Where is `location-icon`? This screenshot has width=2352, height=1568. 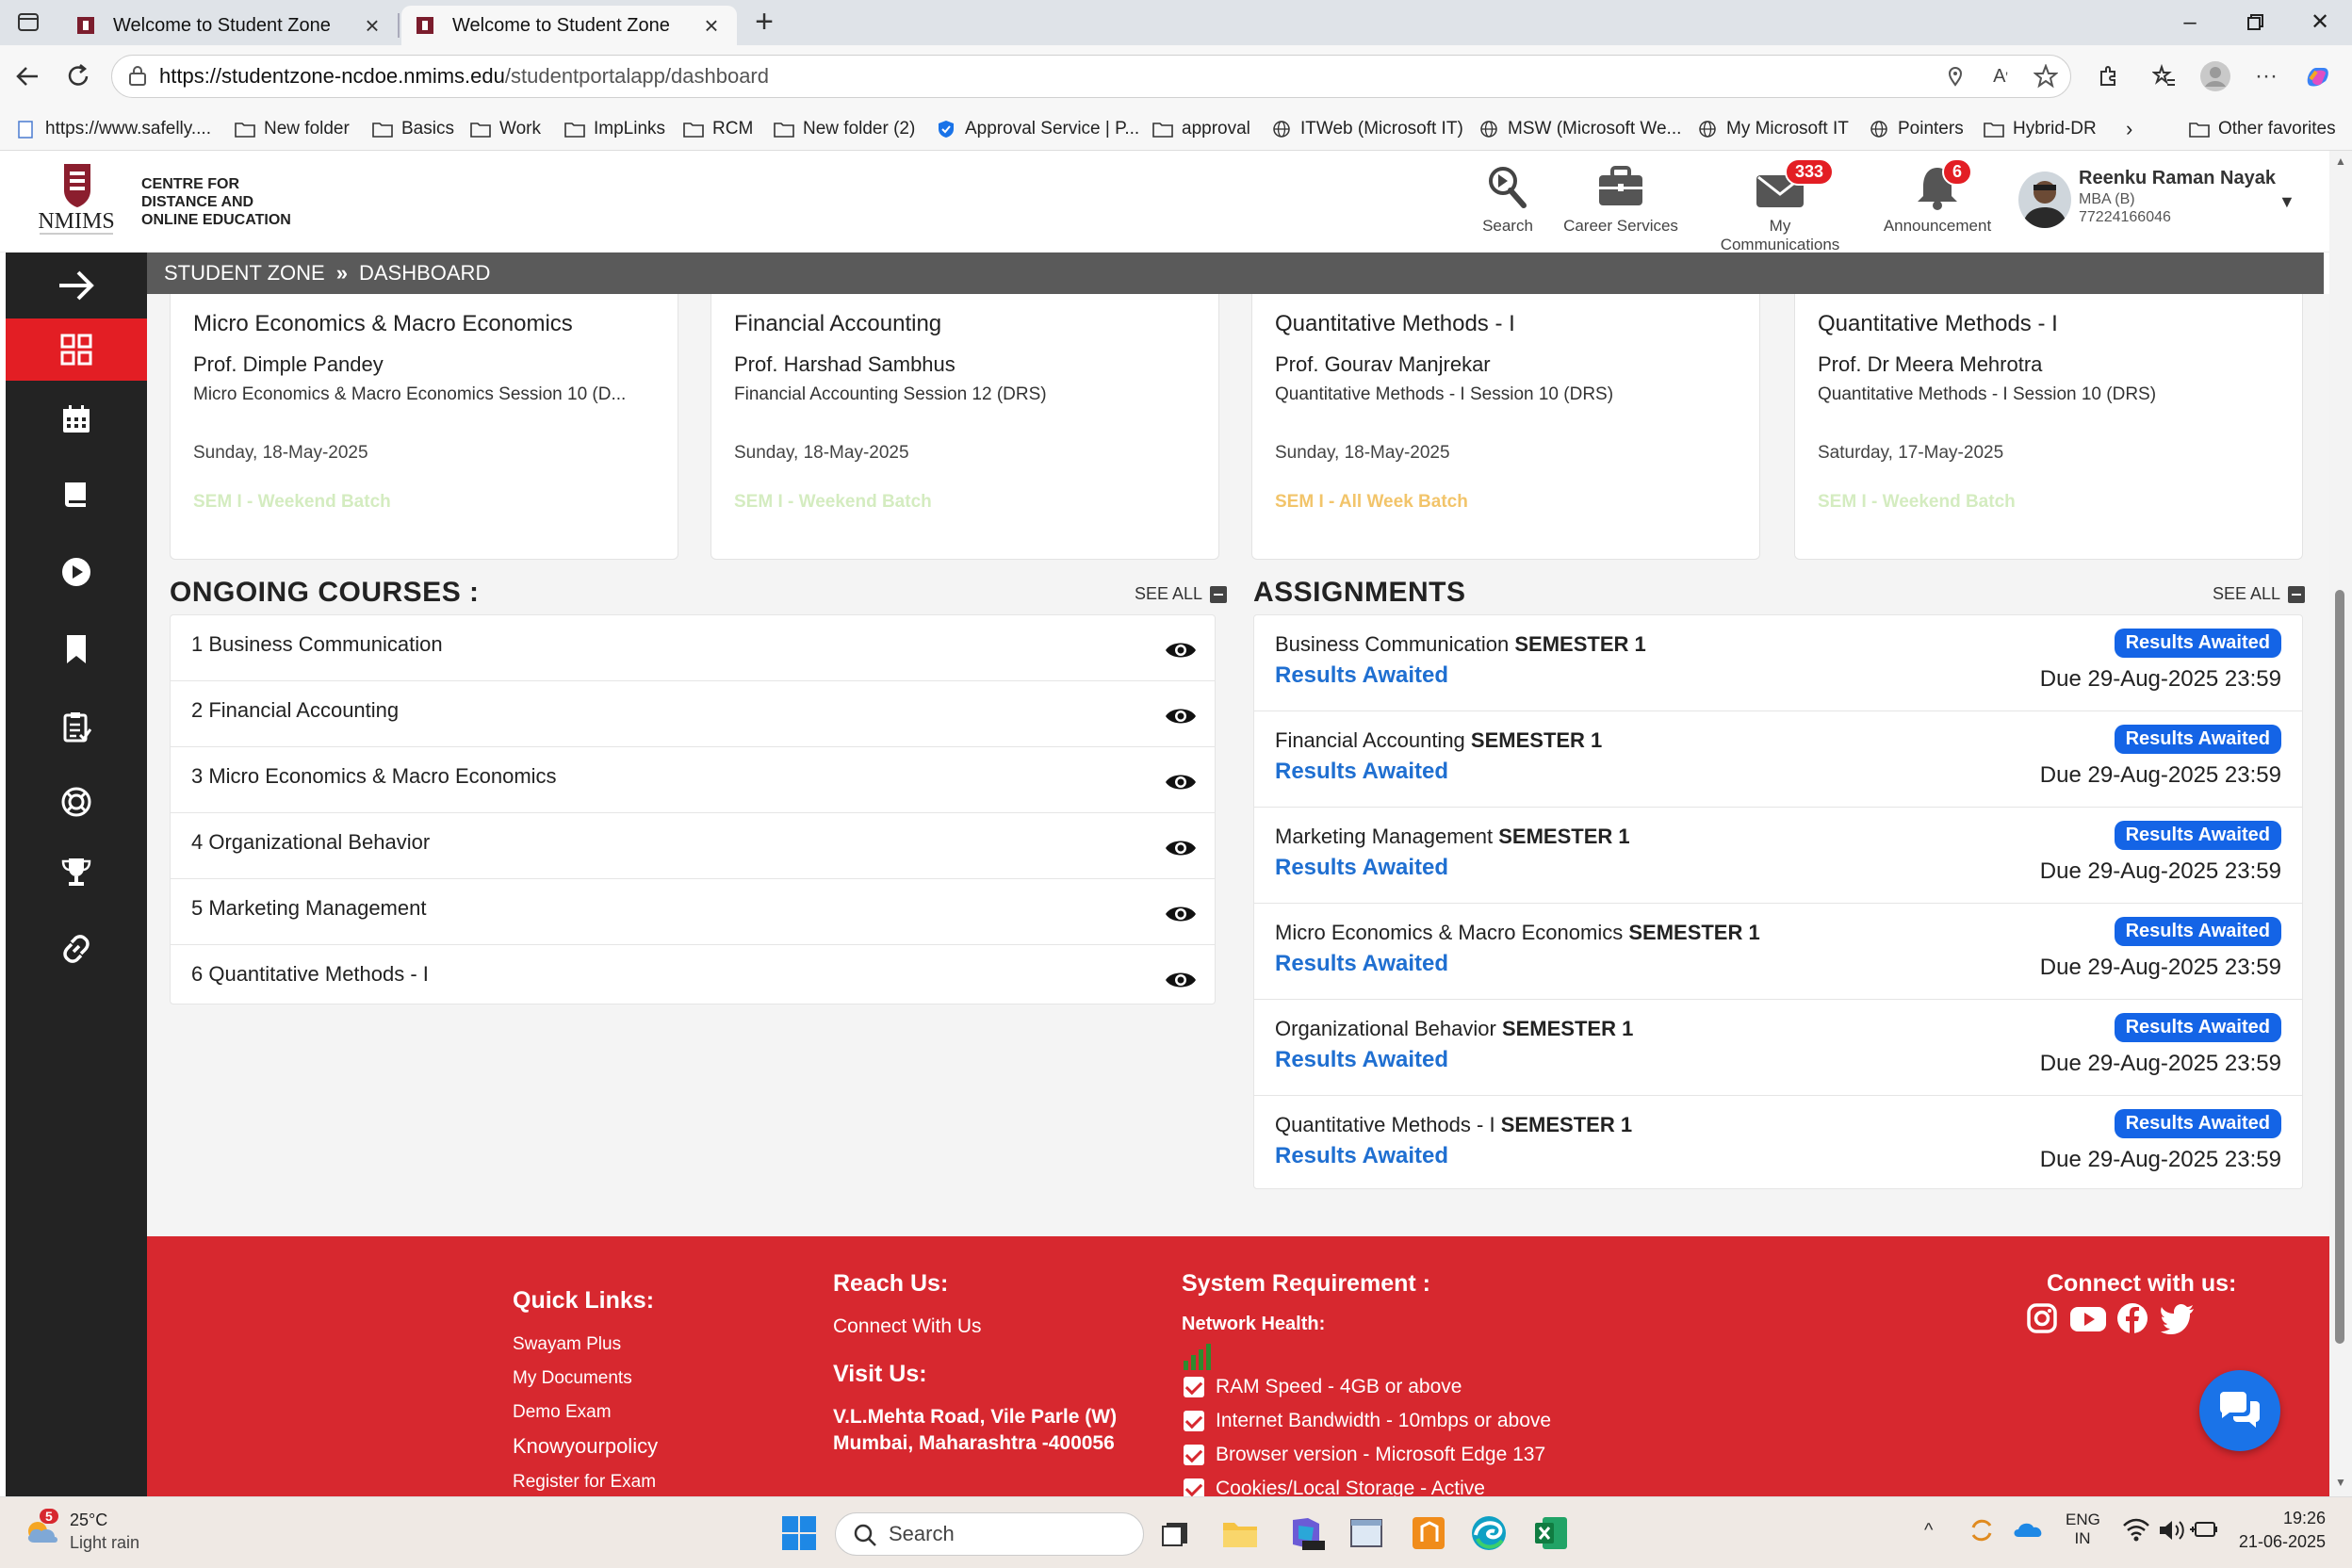 location-icon is located at coordinates (1955, 76).